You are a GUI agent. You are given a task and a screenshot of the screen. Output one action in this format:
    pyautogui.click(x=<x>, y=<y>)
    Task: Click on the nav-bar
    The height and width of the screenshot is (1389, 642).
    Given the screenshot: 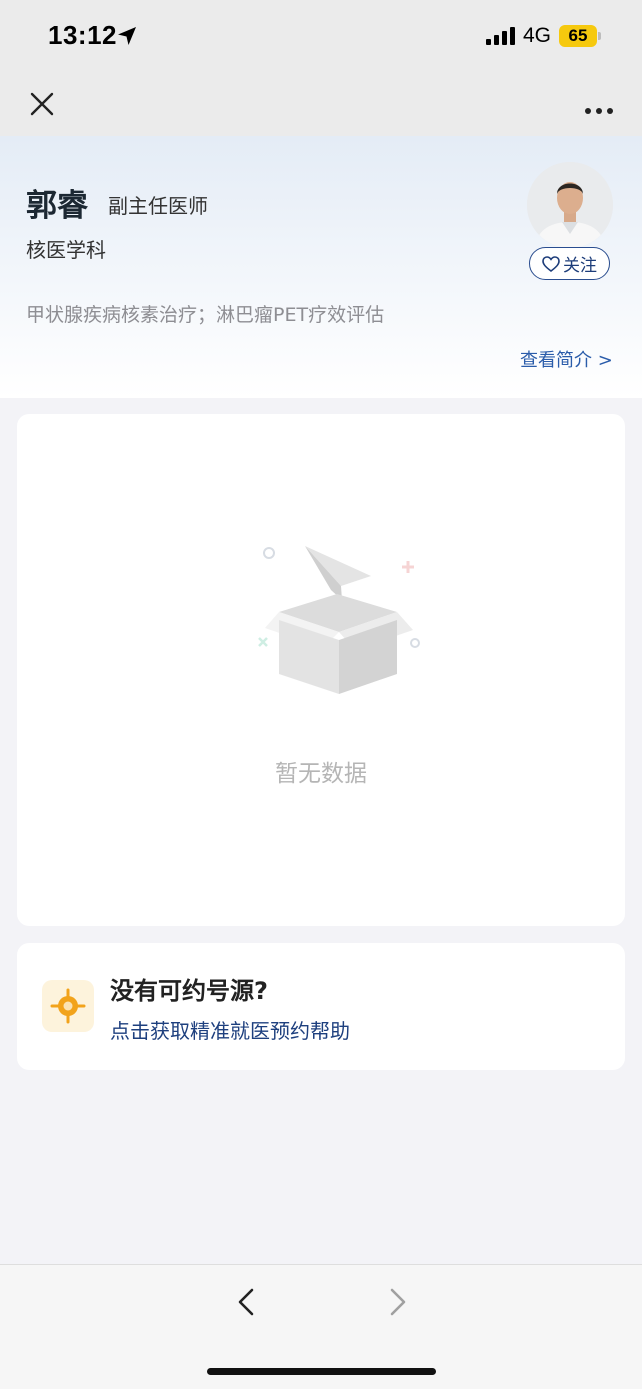 What is the action you would take?
    pyautogui.click(x=321, y=104)
    